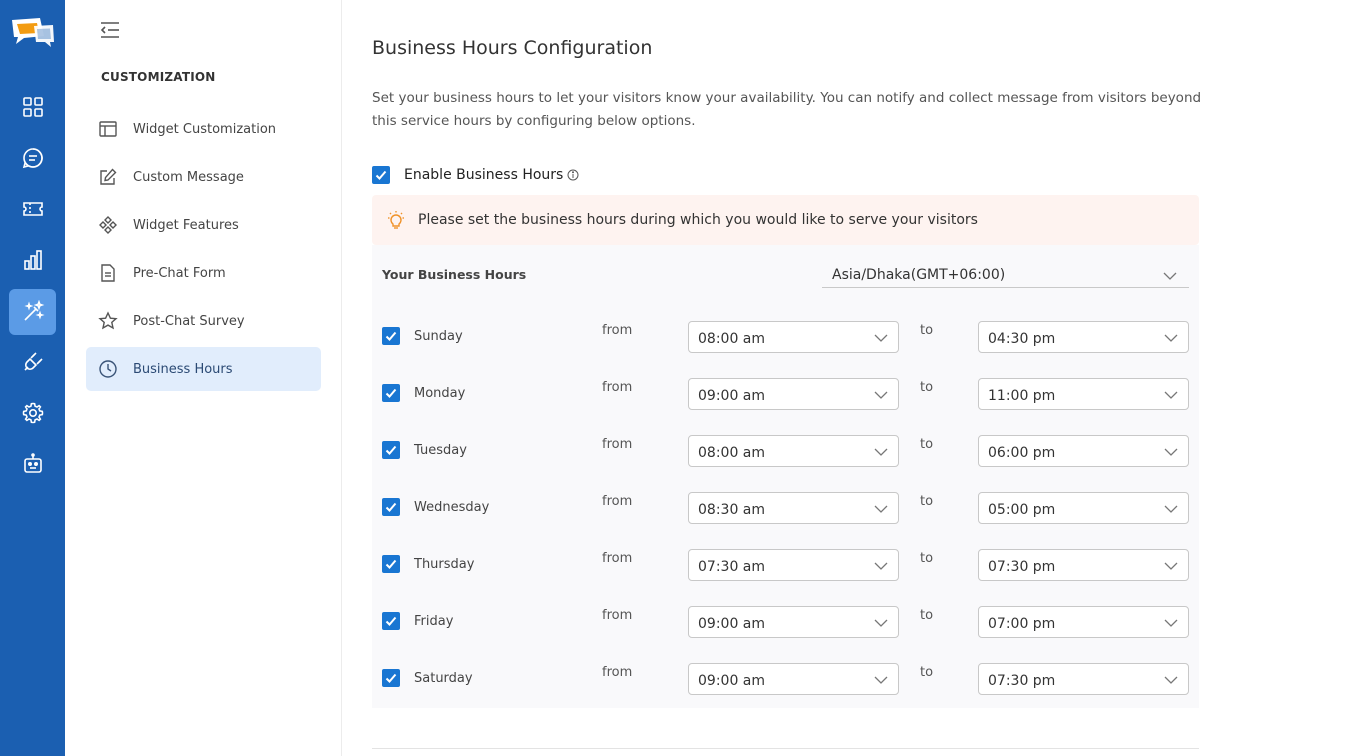 The height and width of the screenshot is (756, 1345). I want to click on sidebar-item-label: Pre-Chat Form, so click(179, 273).